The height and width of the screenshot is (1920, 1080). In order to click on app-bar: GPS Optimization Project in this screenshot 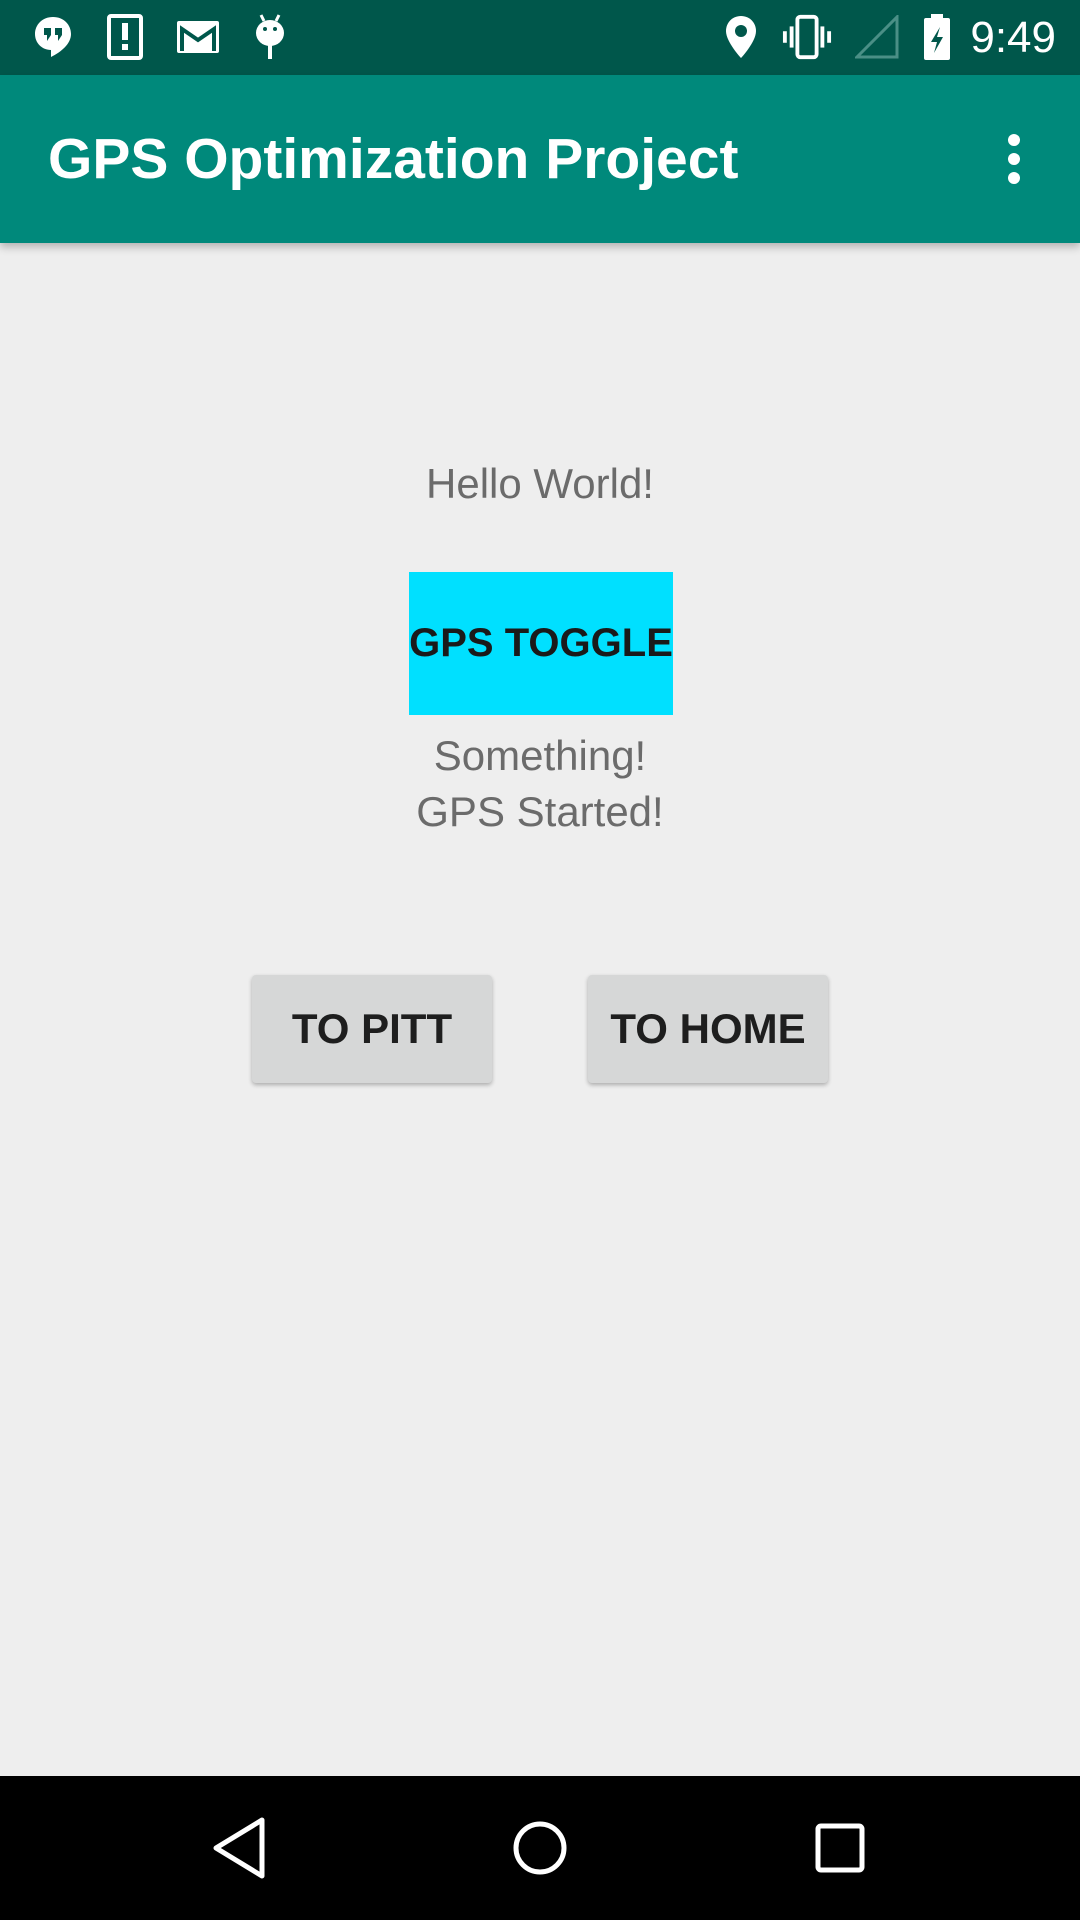, I will do `click(540, 159)`.